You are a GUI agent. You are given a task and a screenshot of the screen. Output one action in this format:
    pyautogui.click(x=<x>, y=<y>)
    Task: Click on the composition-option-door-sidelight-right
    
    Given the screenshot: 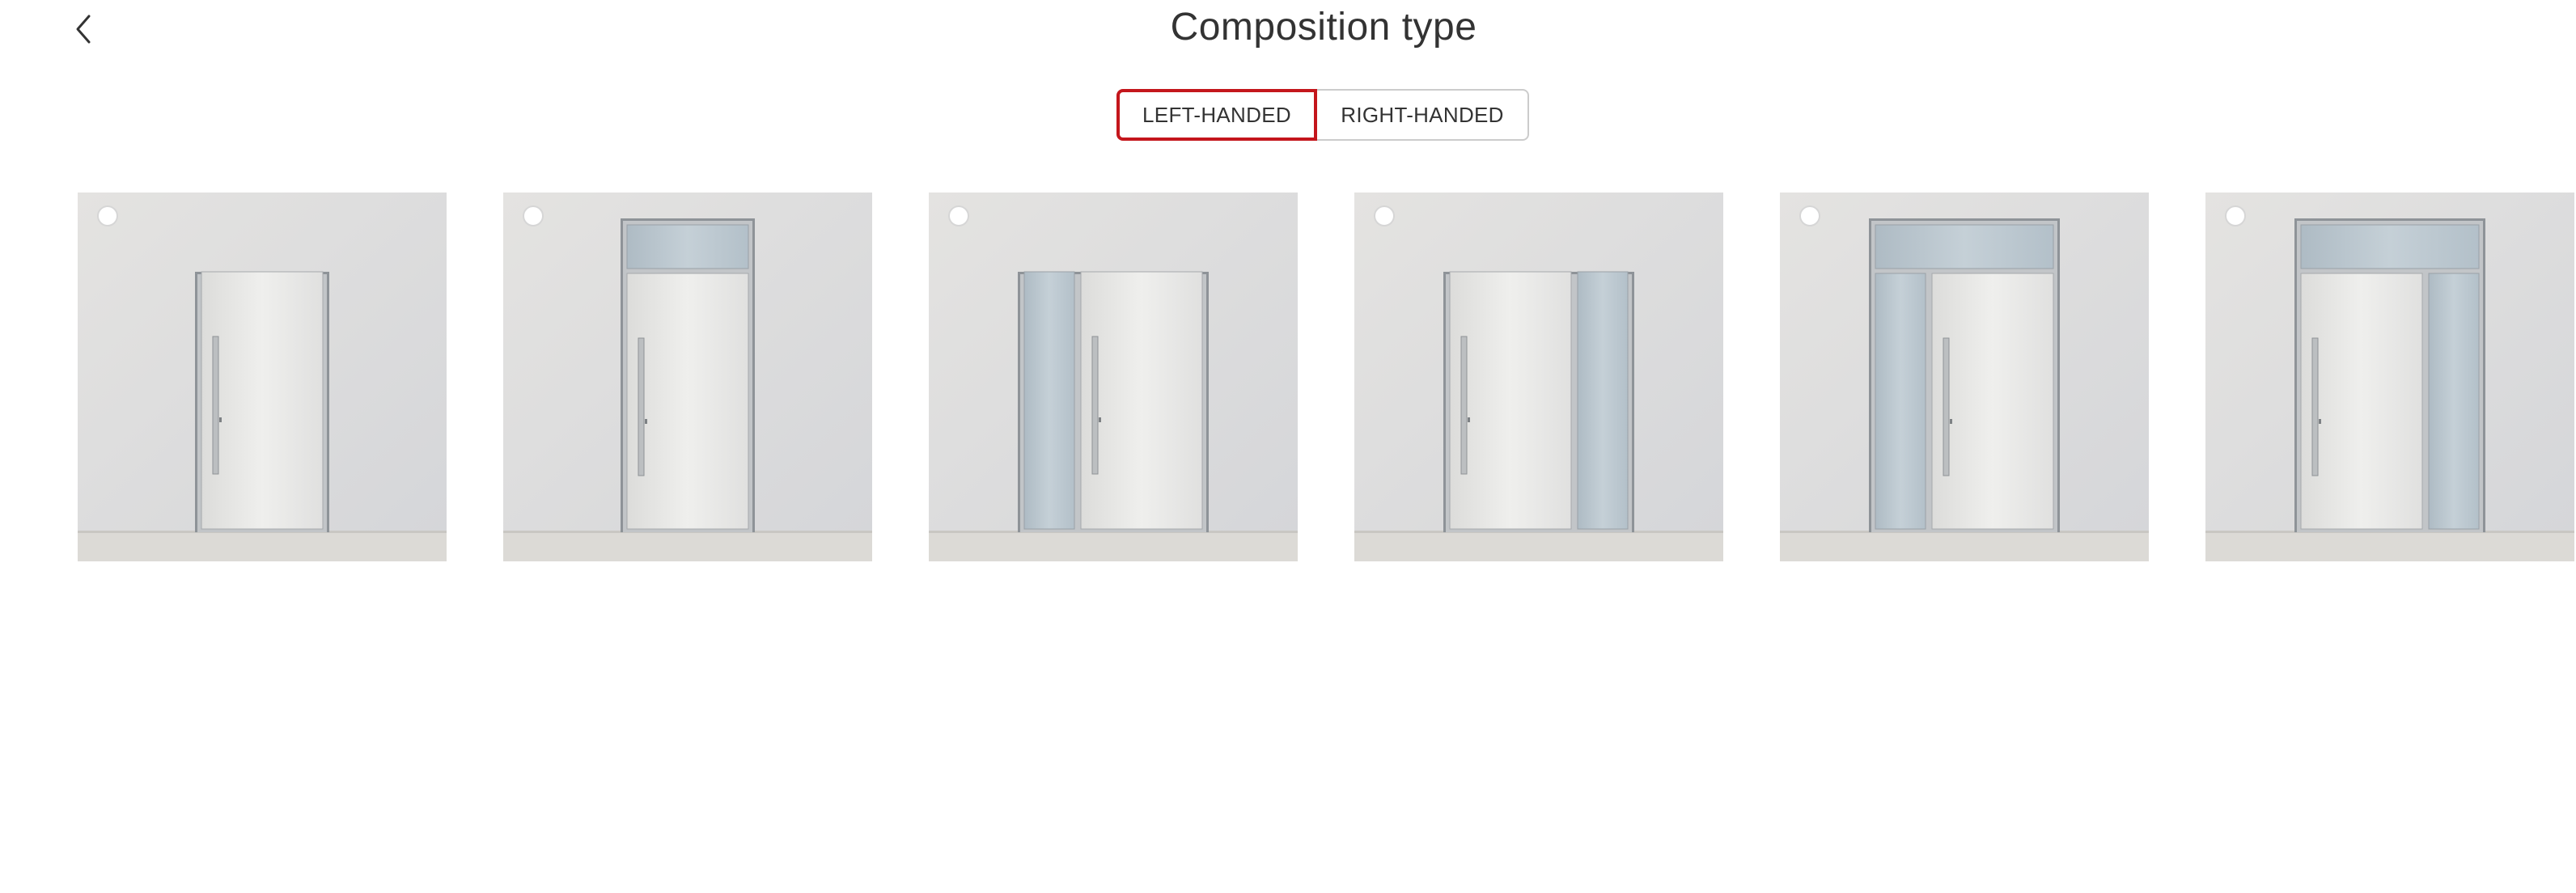 What is the action you would take?
    pyautogui.click(x=1538, y=377)
    